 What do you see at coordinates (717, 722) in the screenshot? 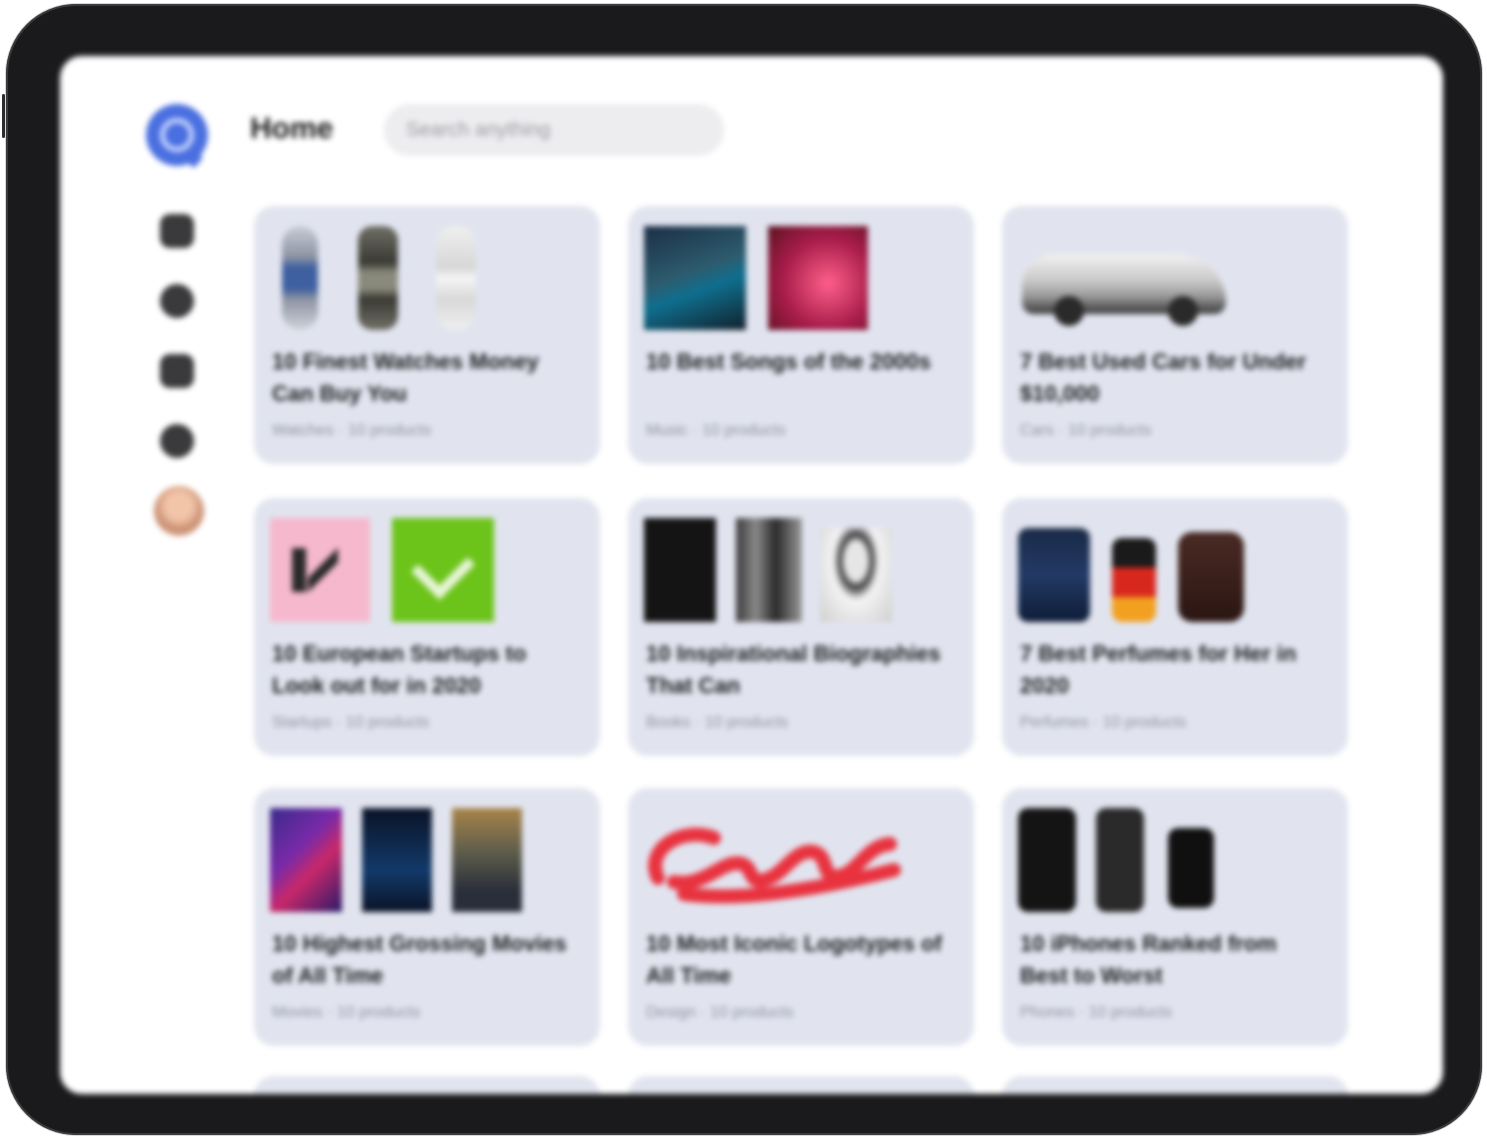
I see `card-meta: Books · 10 products` at bounding box center [717, 722].